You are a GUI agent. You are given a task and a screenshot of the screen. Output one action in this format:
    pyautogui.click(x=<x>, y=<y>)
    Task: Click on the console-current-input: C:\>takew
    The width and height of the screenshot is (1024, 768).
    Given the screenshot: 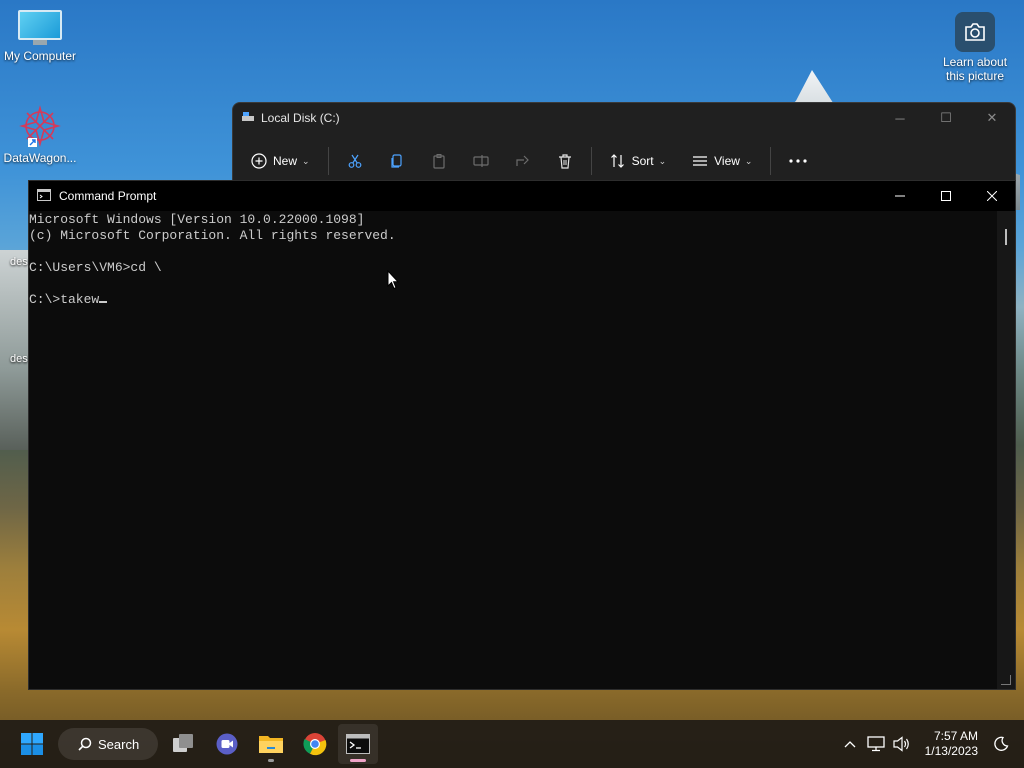 What is the action you would take?
    pyautogui.click(x=64, y=299)
    